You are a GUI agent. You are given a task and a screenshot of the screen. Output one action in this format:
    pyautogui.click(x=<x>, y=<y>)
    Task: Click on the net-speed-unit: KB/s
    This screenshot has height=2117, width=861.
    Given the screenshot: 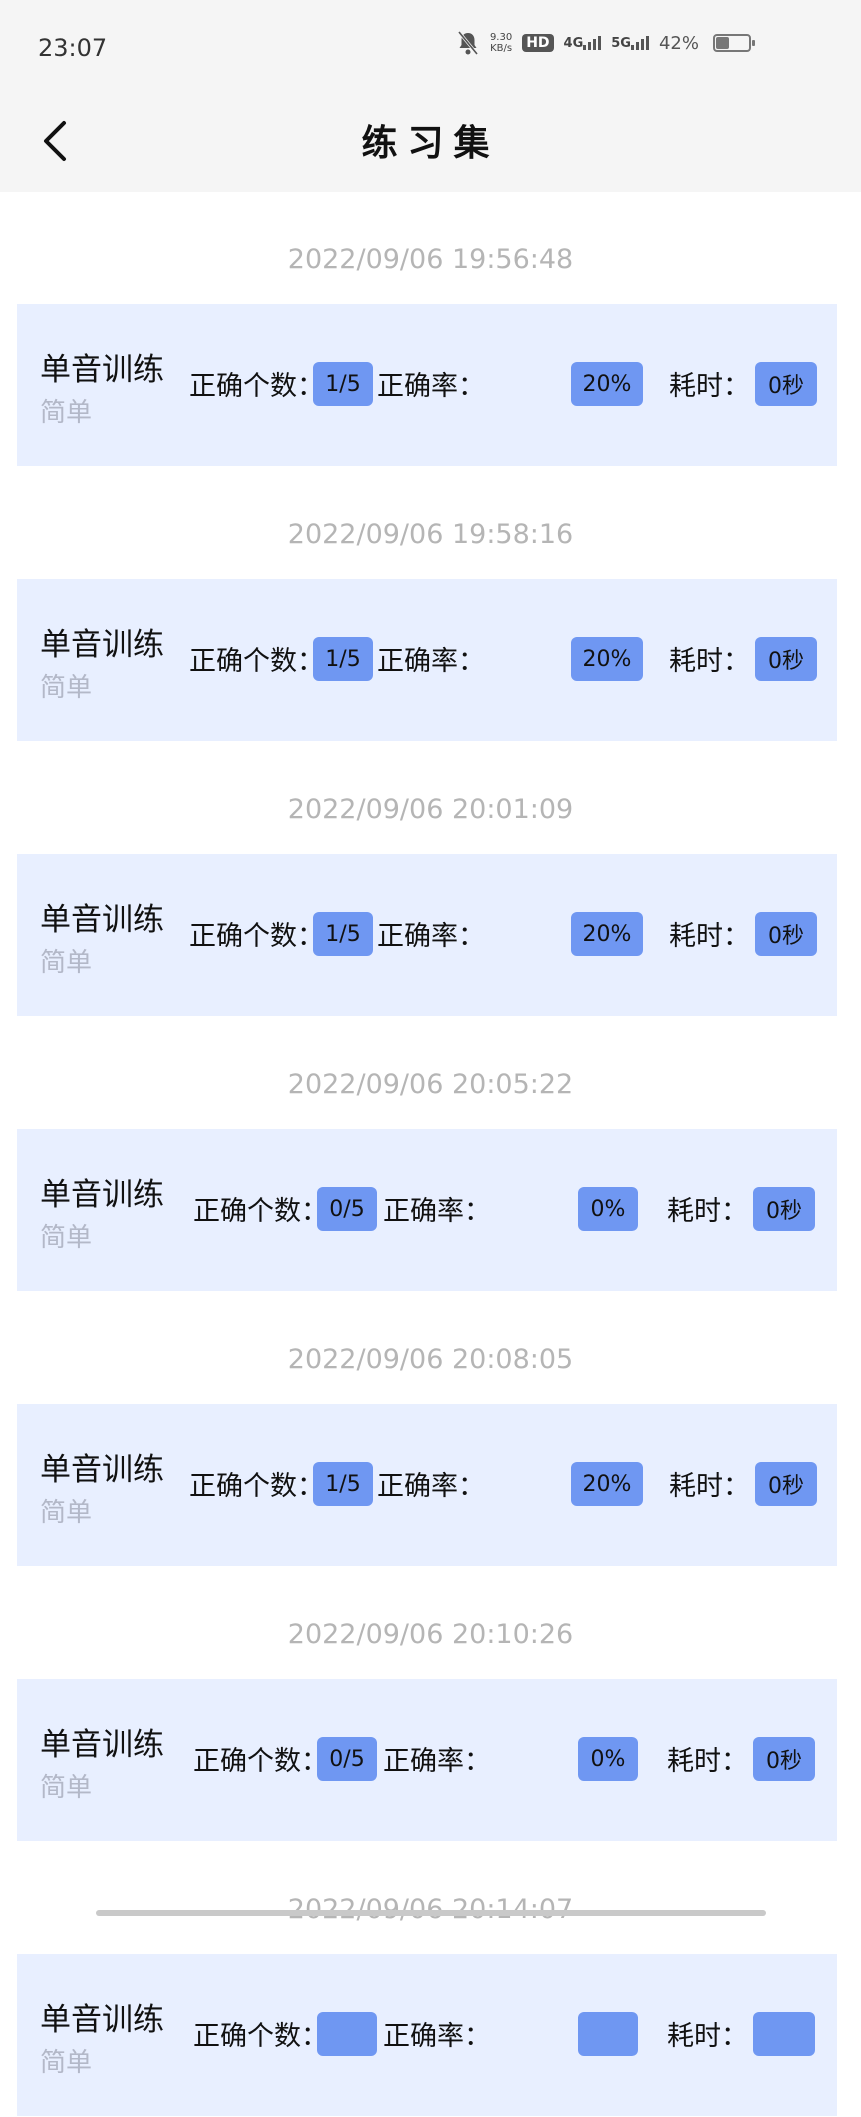 What is the action you would take?
    pyautogui.click(x=501, y=48)
    